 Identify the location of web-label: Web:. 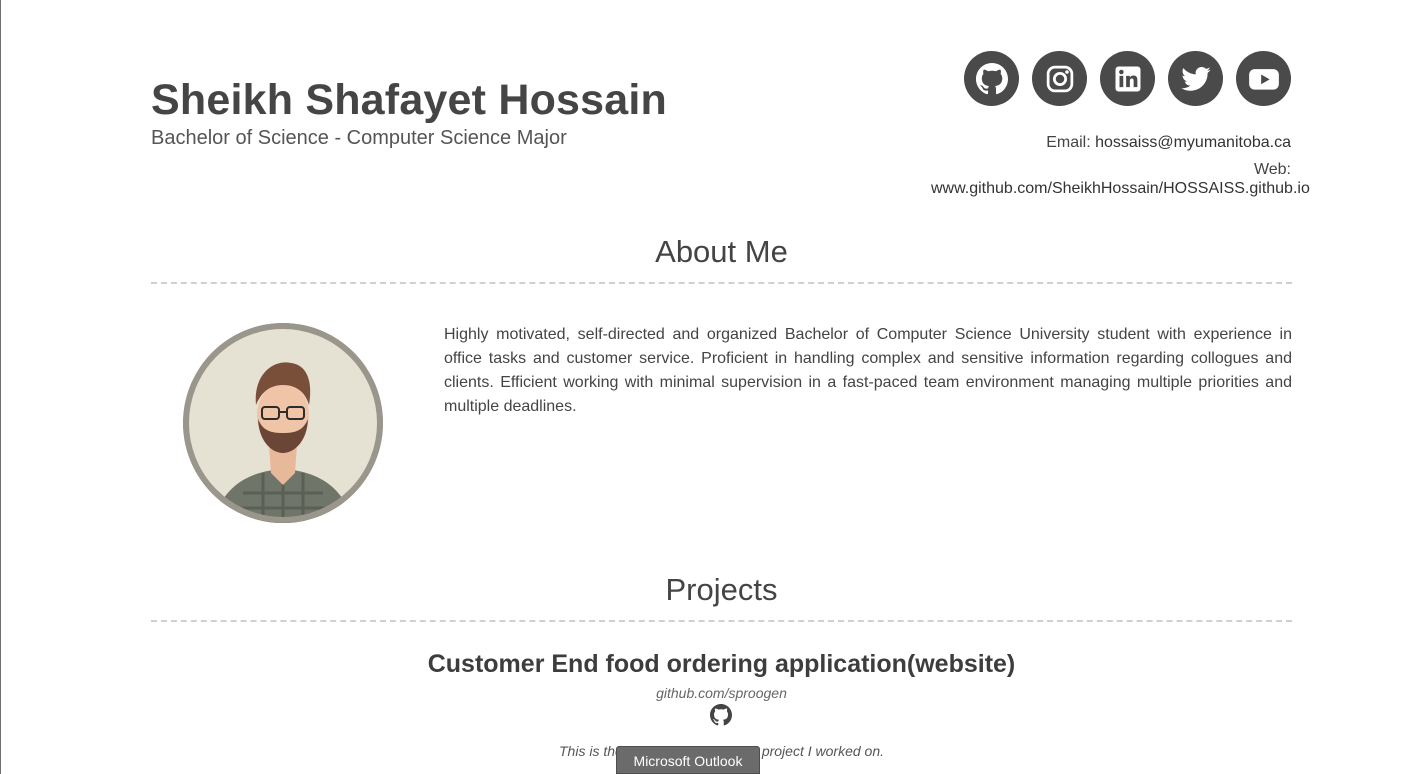
(1272, 169).